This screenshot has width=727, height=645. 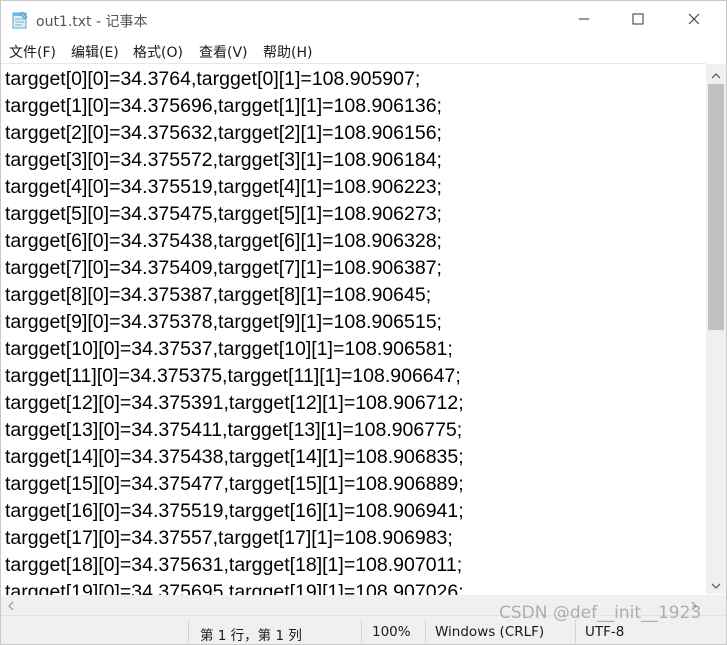 I want to click on encoding: UTF-8, so click(x=605, y=632).